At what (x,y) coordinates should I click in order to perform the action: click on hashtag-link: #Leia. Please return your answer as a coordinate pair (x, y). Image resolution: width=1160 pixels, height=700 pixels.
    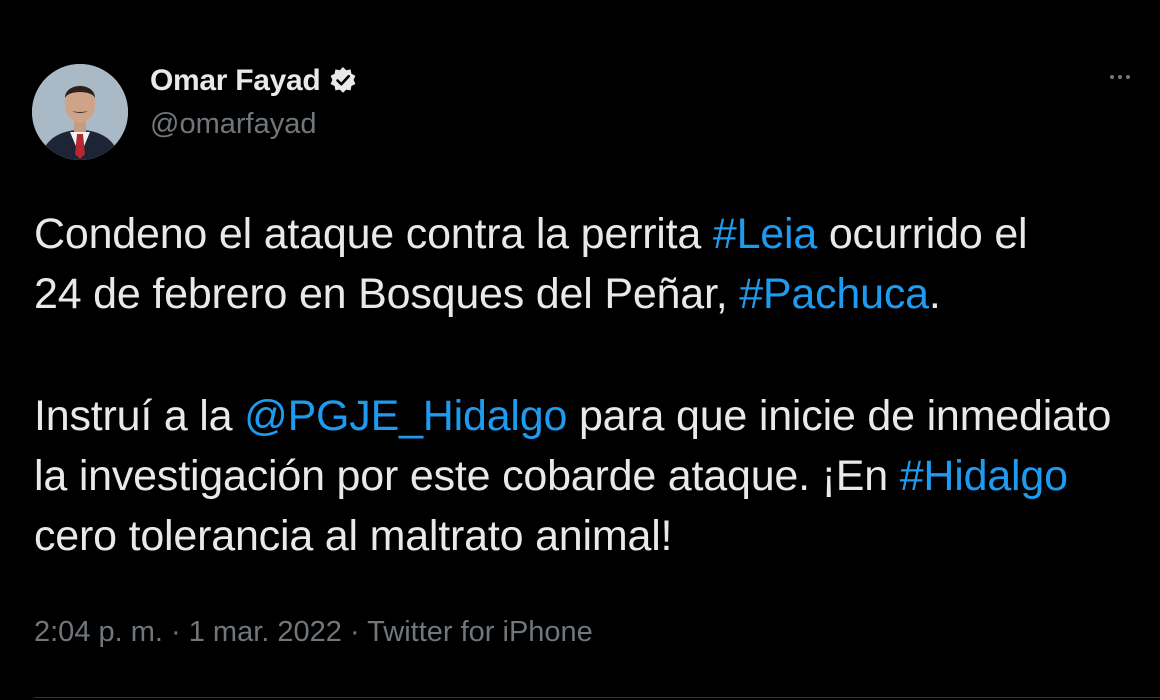
    Looking at the image, I should click on (765, 234).